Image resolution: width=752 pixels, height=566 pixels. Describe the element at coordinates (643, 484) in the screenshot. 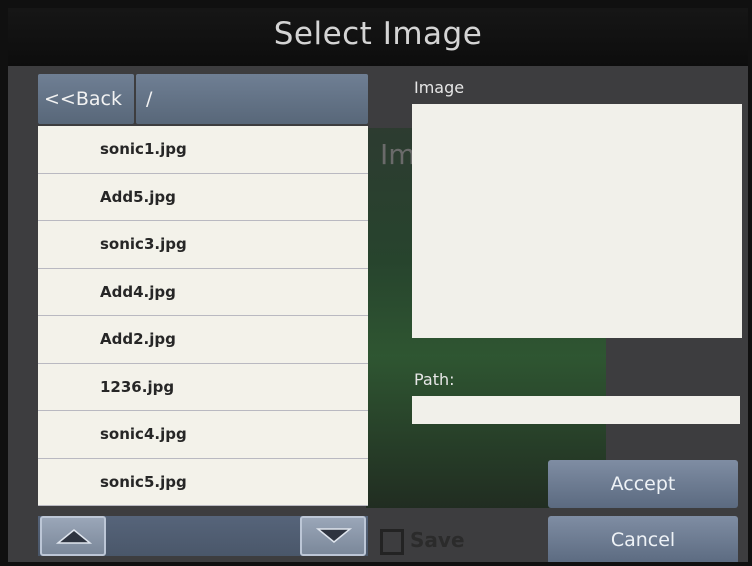

I see `accept-button: Accept` at that location.